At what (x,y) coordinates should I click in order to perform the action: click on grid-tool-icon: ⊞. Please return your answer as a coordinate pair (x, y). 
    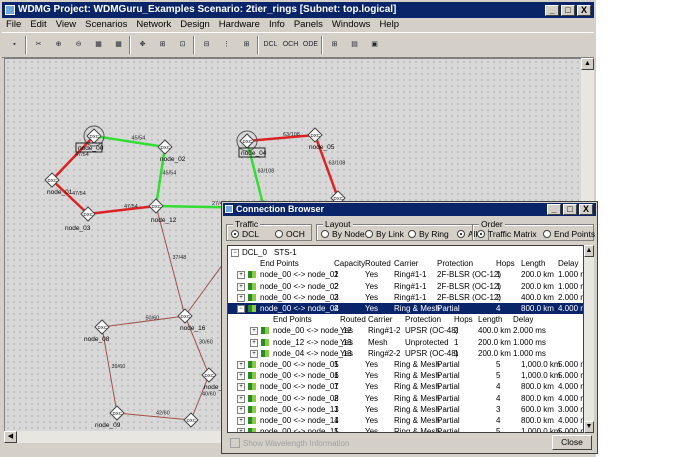
    Looking at the image, I should click on (246, 44).